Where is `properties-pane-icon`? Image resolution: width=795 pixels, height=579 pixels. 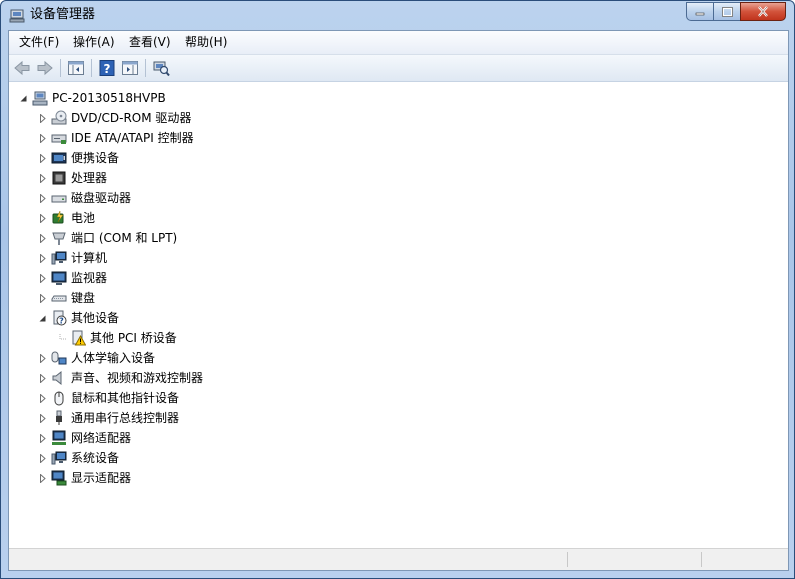 properties-pane-icon is located at coordinates (130, 68).